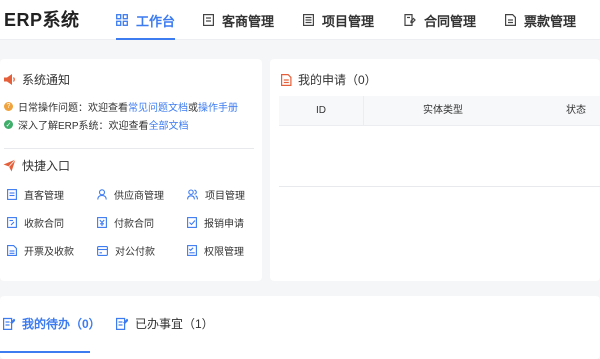 The height and width of the screenshot is (359, 600). What do you see at coordinates (192, 250) in the screenshot?
I see `checklist-icon` at bounding box center [192, 250].